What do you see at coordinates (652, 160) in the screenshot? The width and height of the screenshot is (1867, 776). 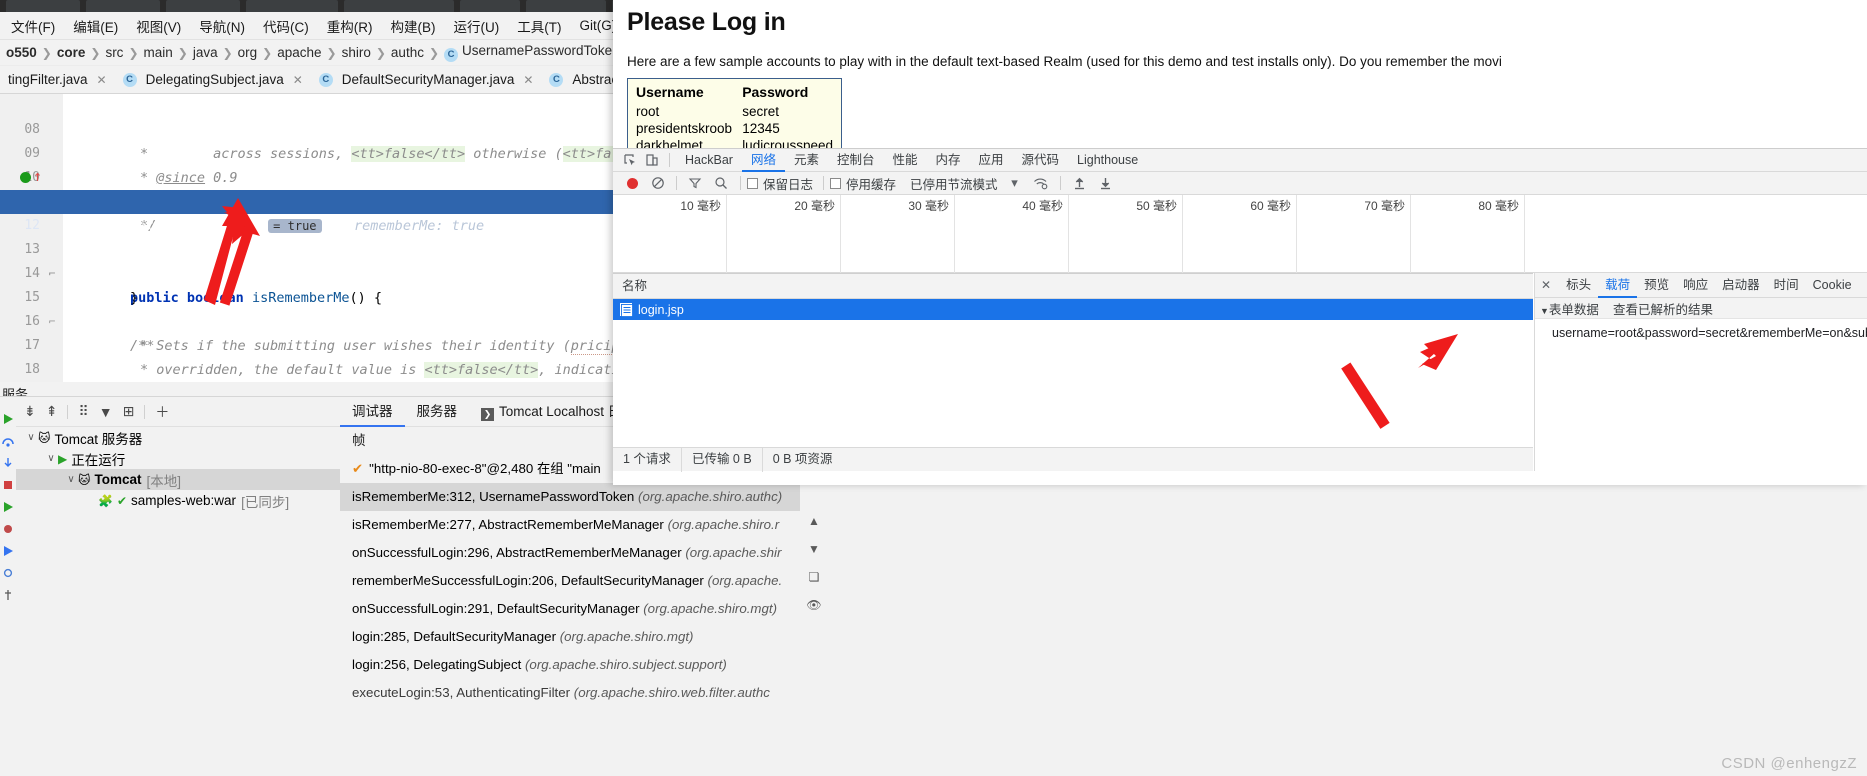 I see `device-toolbar-icon` at bounding box center [652, 160].